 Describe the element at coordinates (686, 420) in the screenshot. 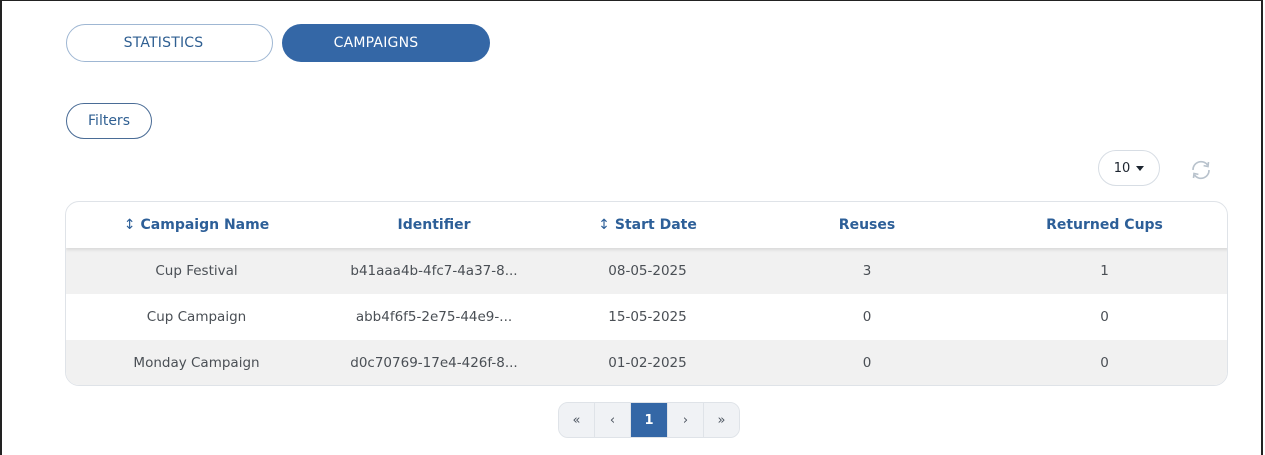

I see `next-page-button: ›` at that location.